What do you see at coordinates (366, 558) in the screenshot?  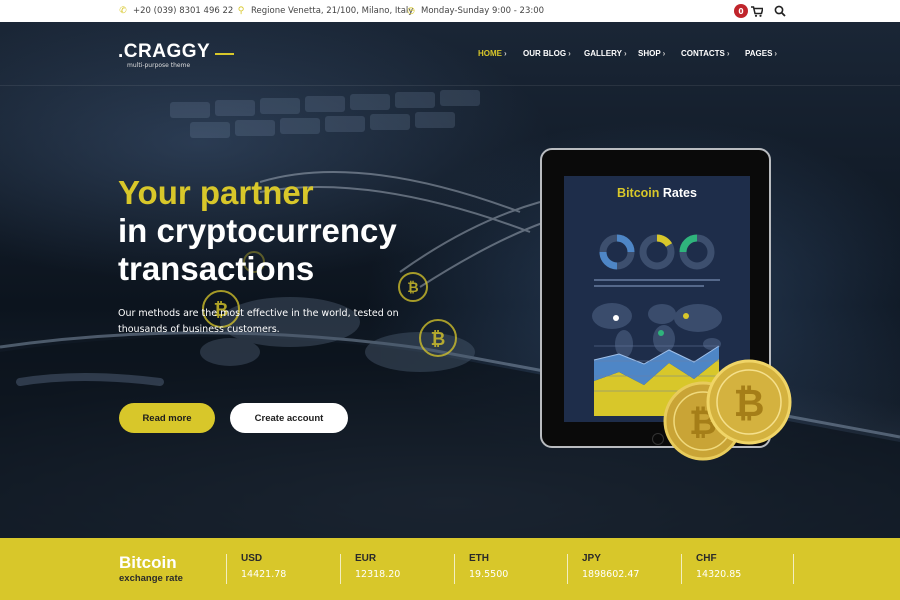 I see `rate-code: EUR` at bounding box center [366, 558].